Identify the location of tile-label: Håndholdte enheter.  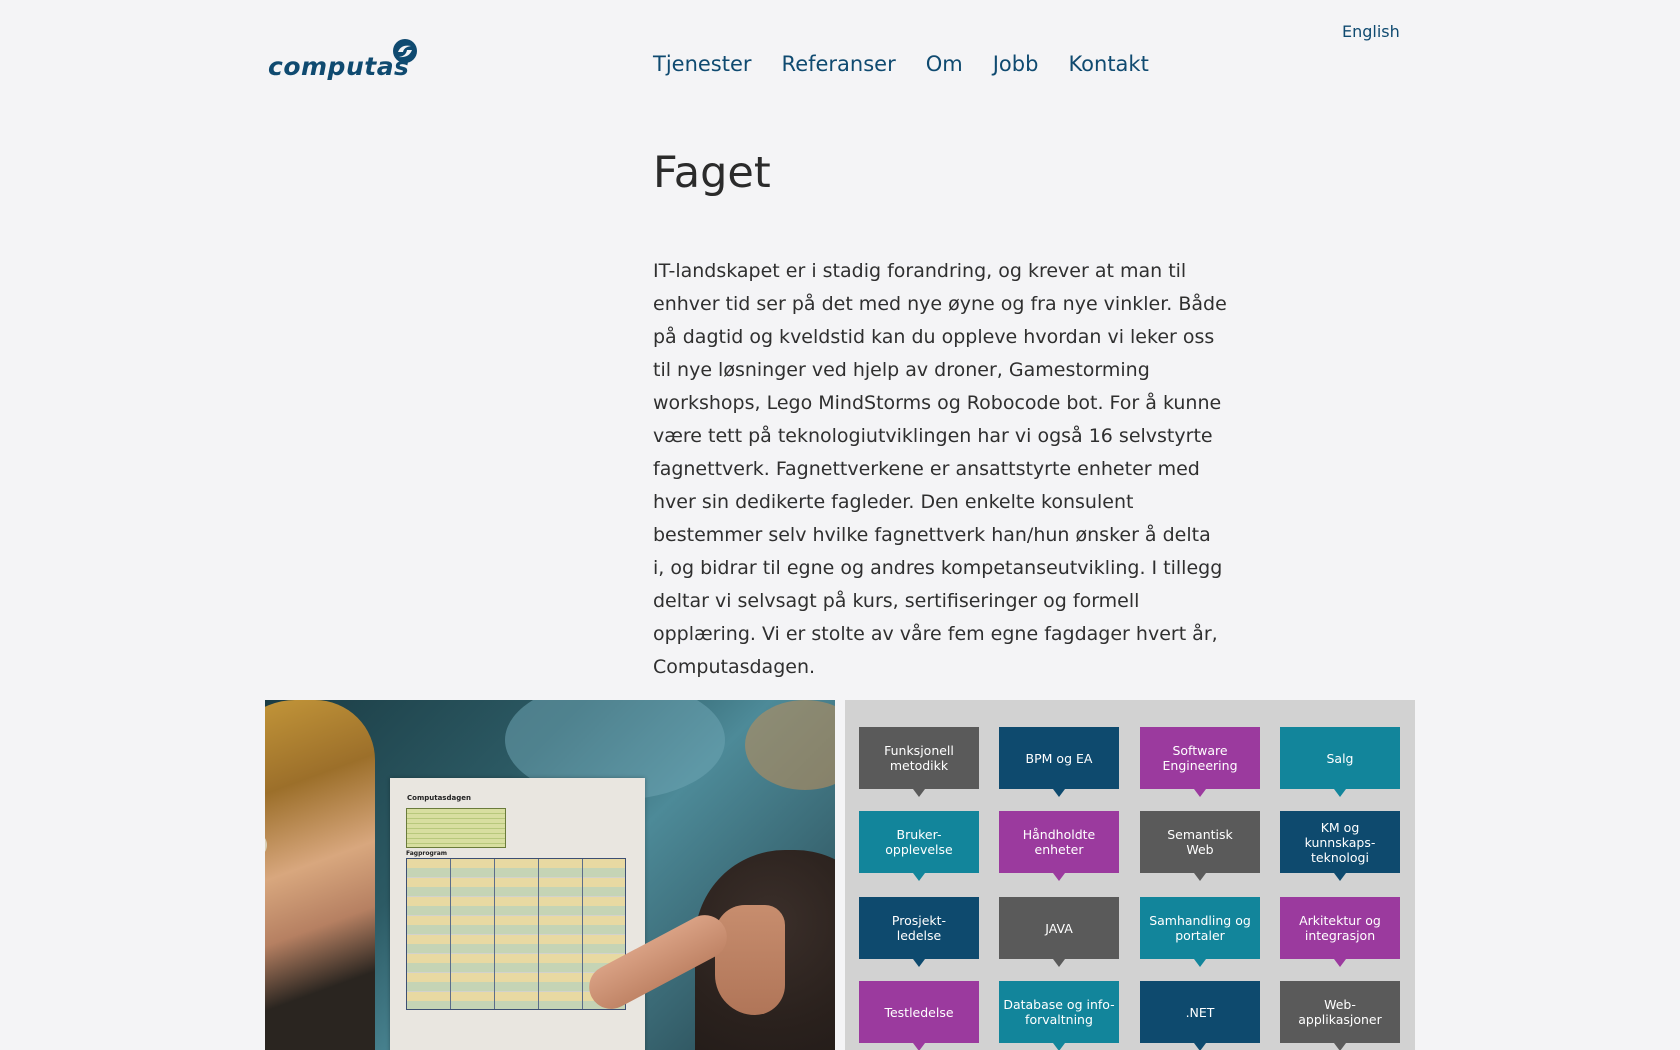
(1059, 842).